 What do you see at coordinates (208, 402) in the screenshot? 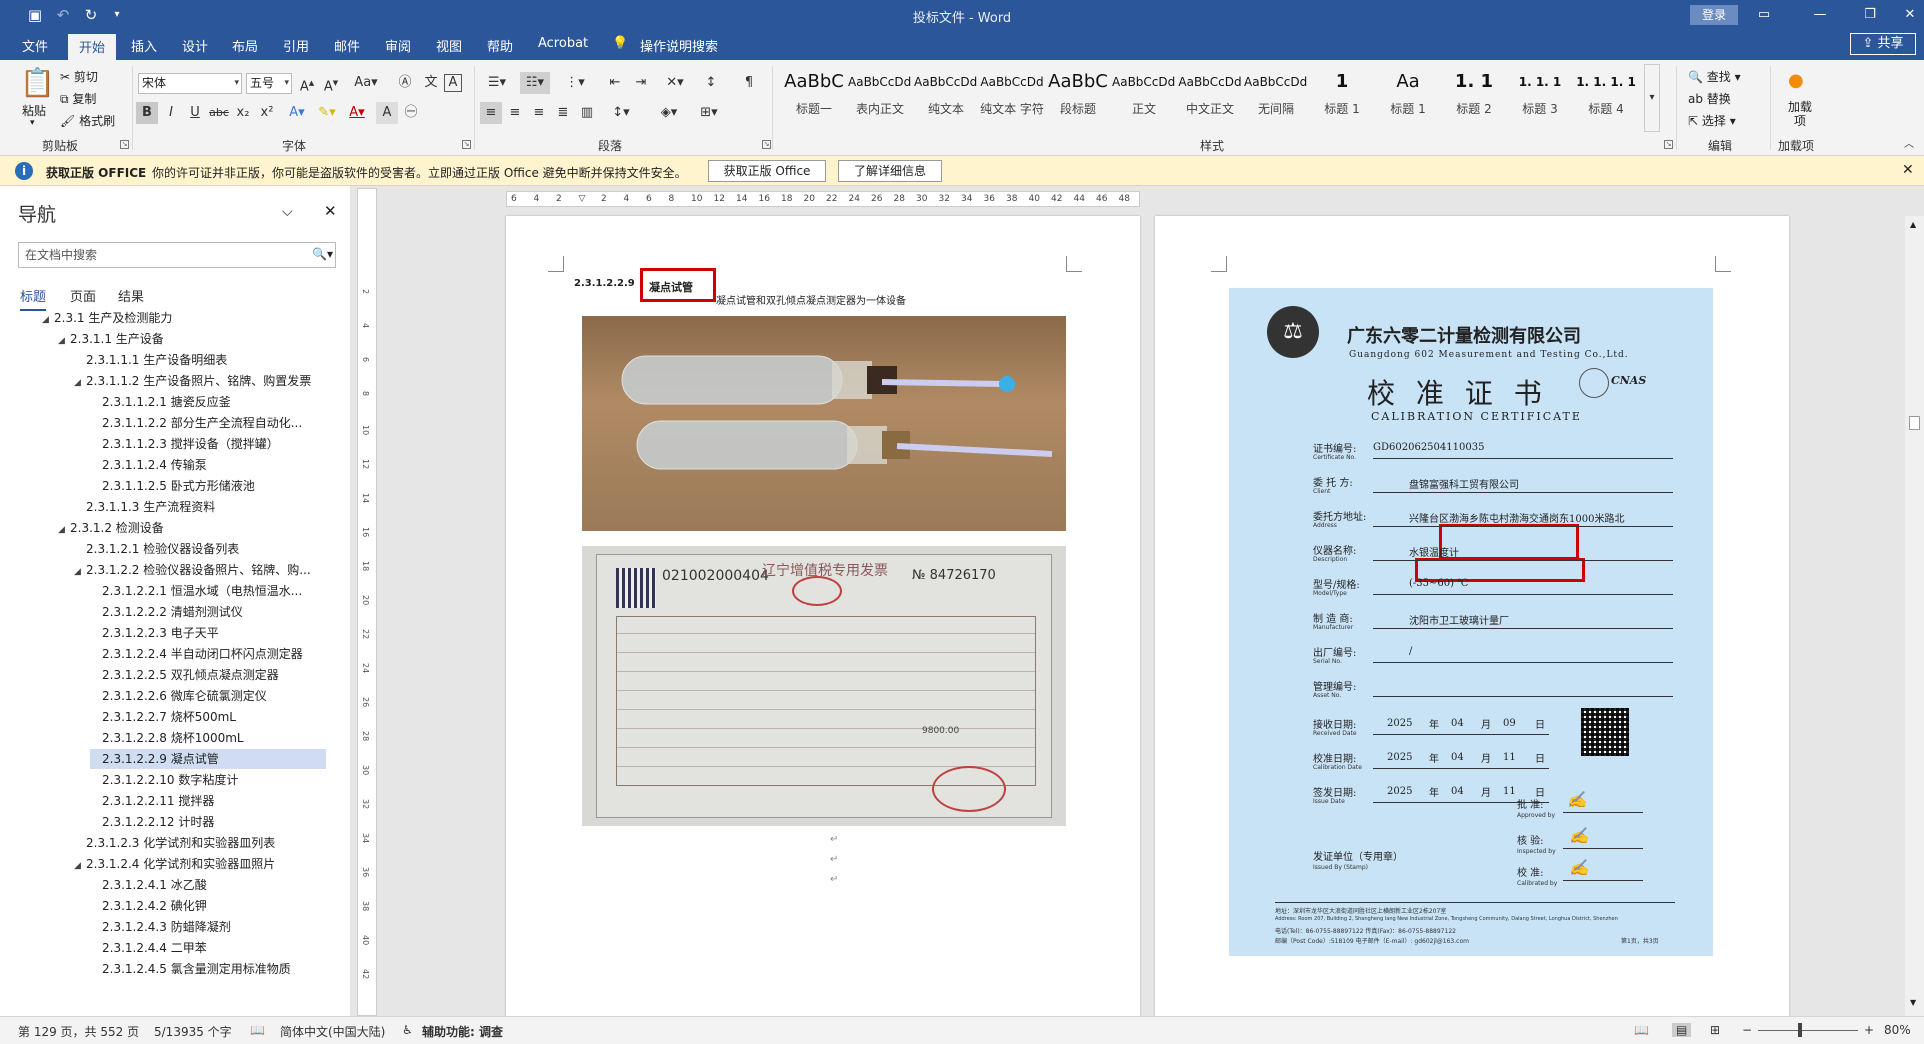
I see `nav-heading-item: 2.3.1.1.2.1 搪瓷反应釜` at bounding box center [208, 402].